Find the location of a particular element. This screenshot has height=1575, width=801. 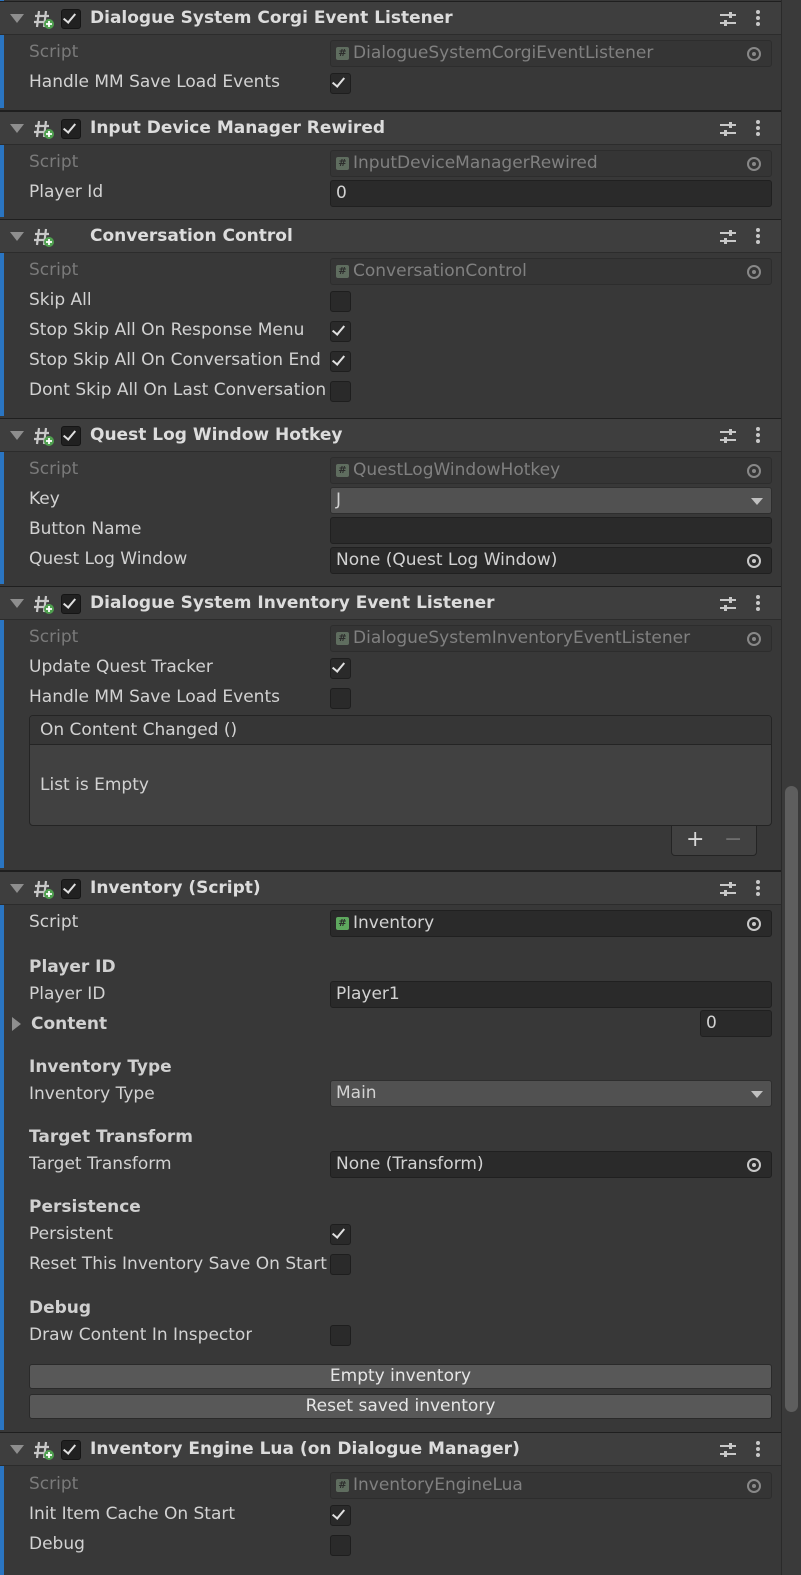

component-header: Dialogue System Corgi Event Listener is located at coordinates (390, 18).